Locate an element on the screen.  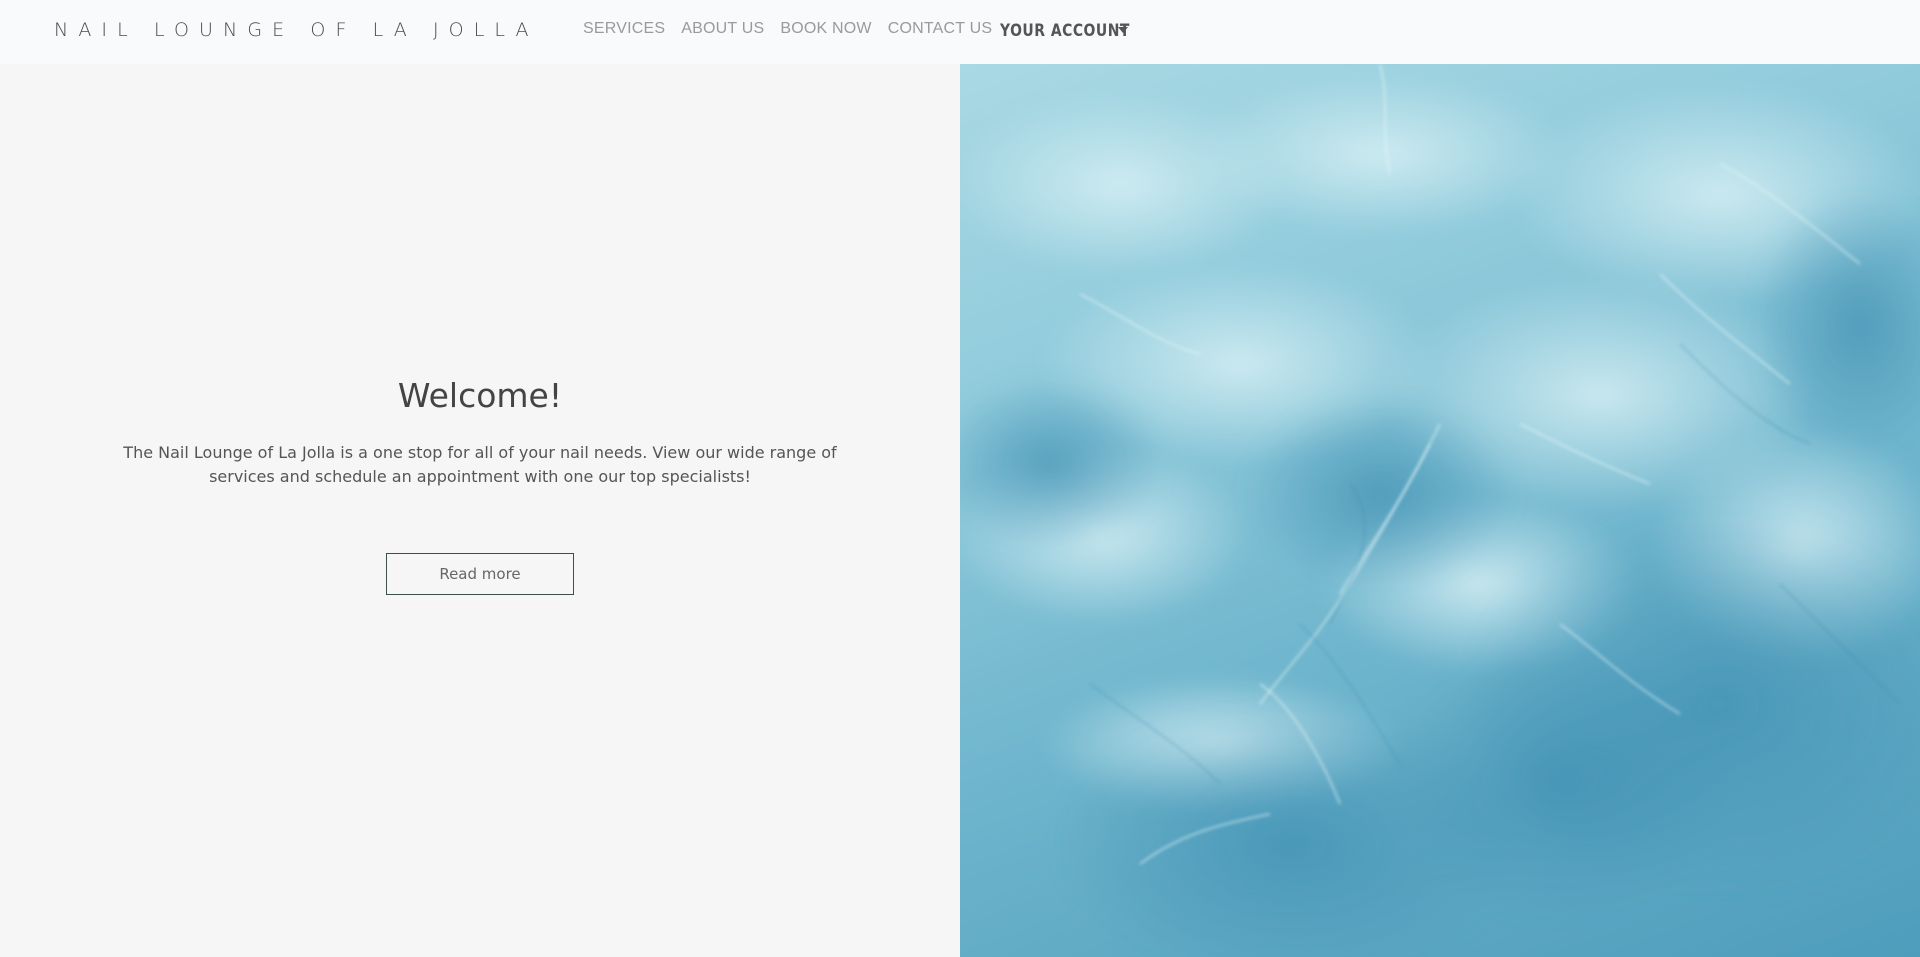
nav-link-services: SERVICES is located at coordinates (624, 29).